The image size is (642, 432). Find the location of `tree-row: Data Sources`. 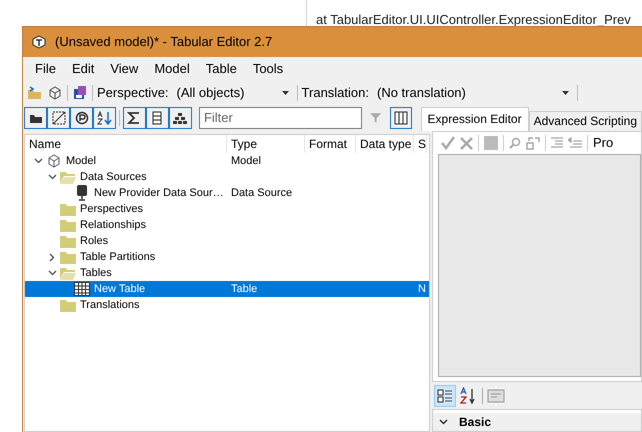

tree-row: Data Sources is located at coordinates (227, 177).